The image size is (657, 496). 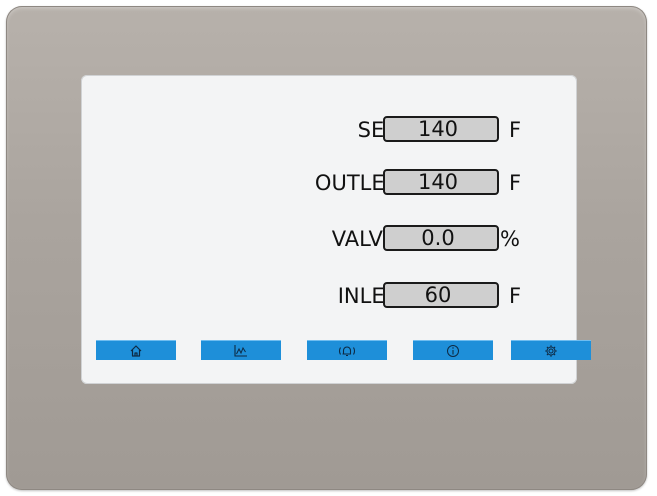 I want to click on home-button, so click(x=136, y=350).